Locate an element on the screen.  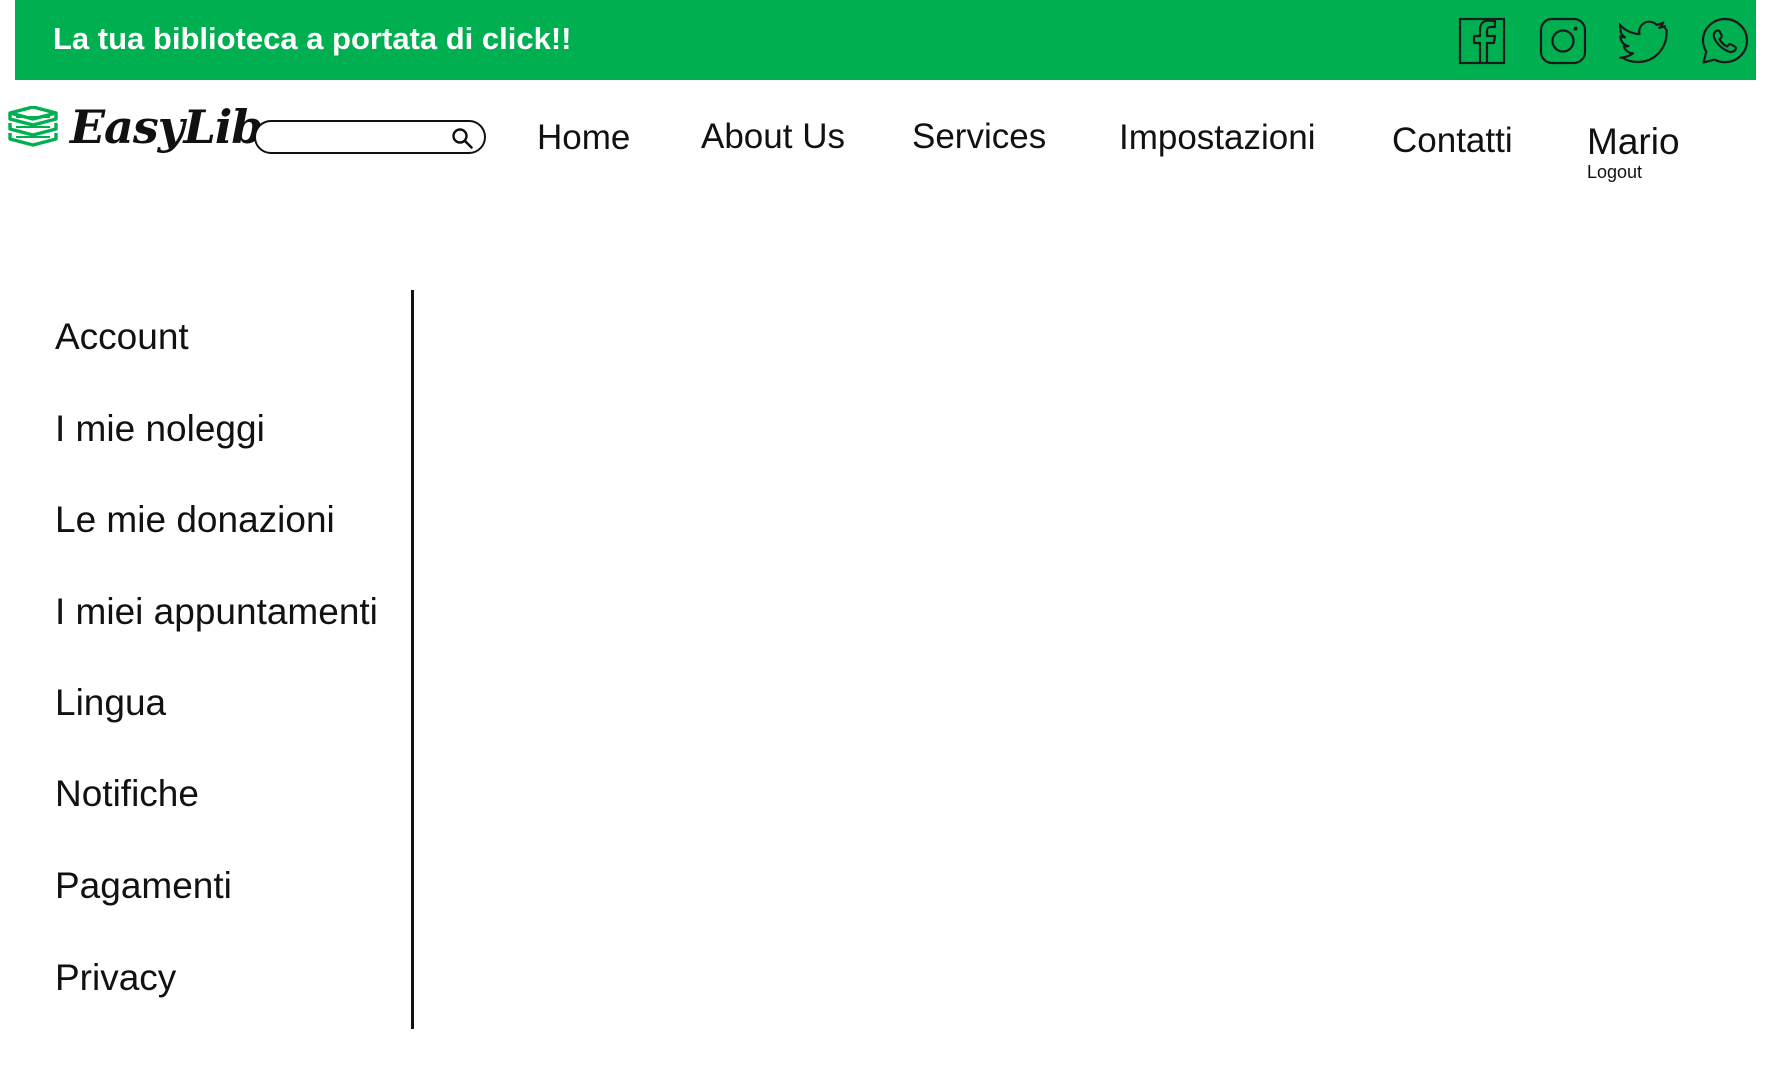
nav-home: Home is located at coordinates (583, 138).